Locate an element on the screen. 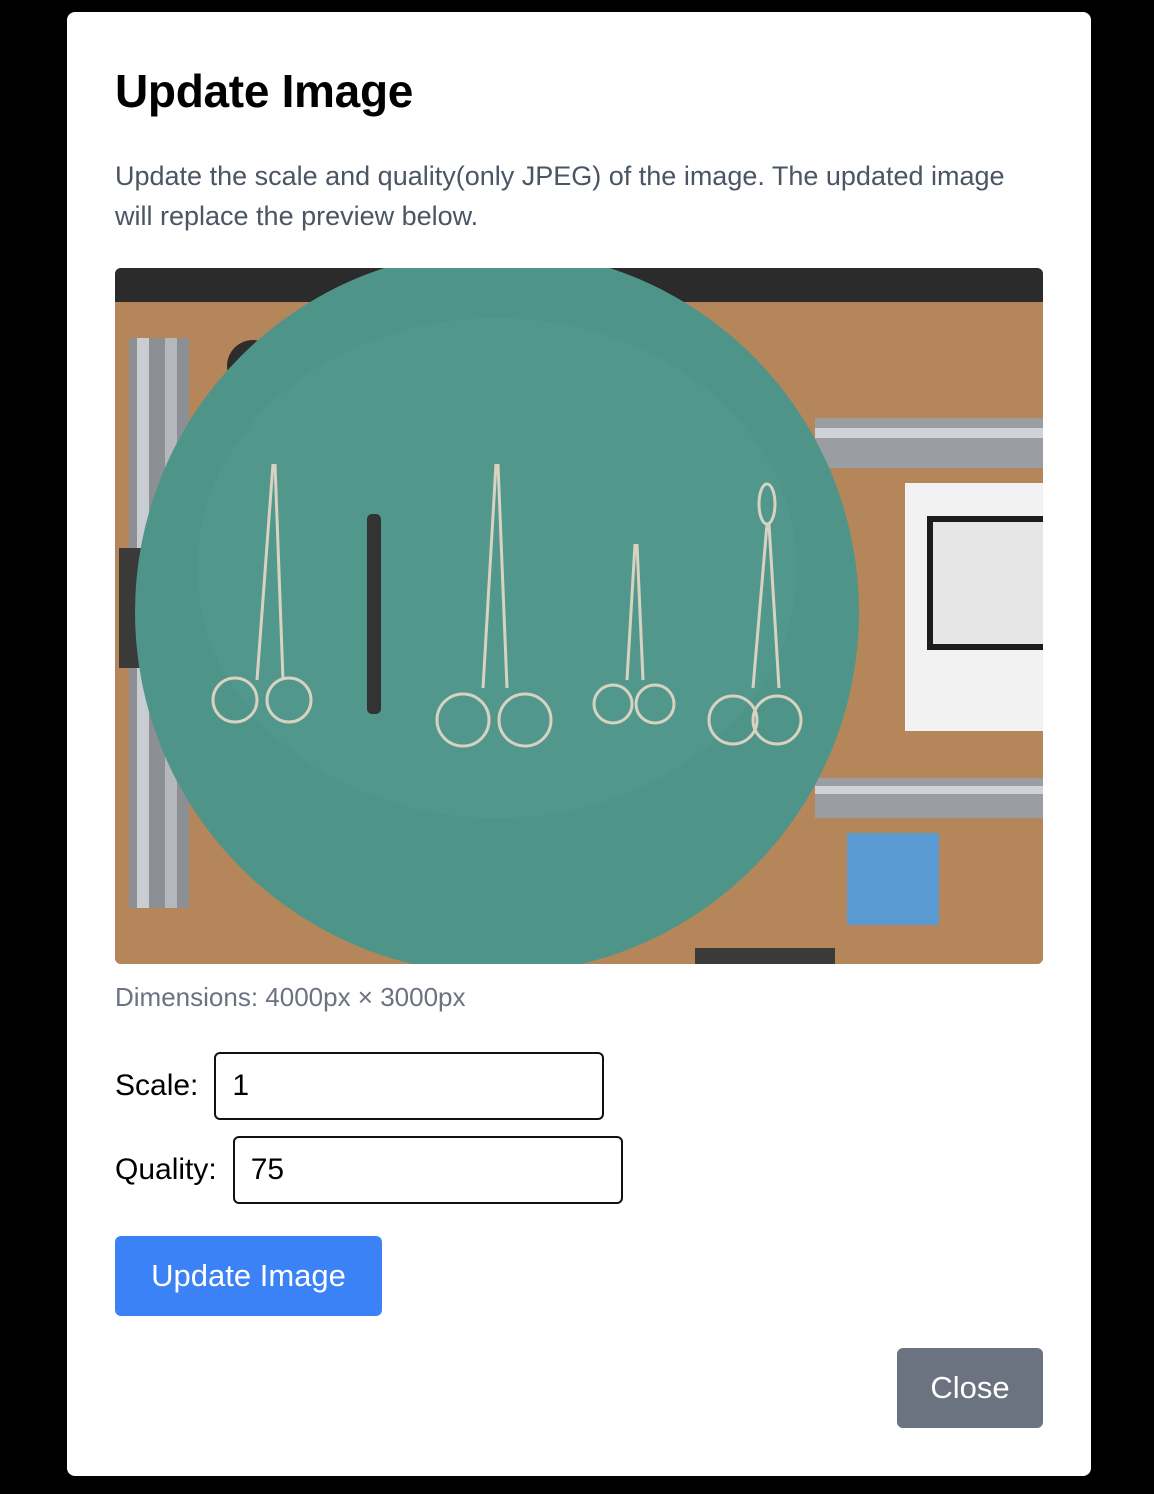  scale-row: Scale: is located at coordinates (360, 1086).